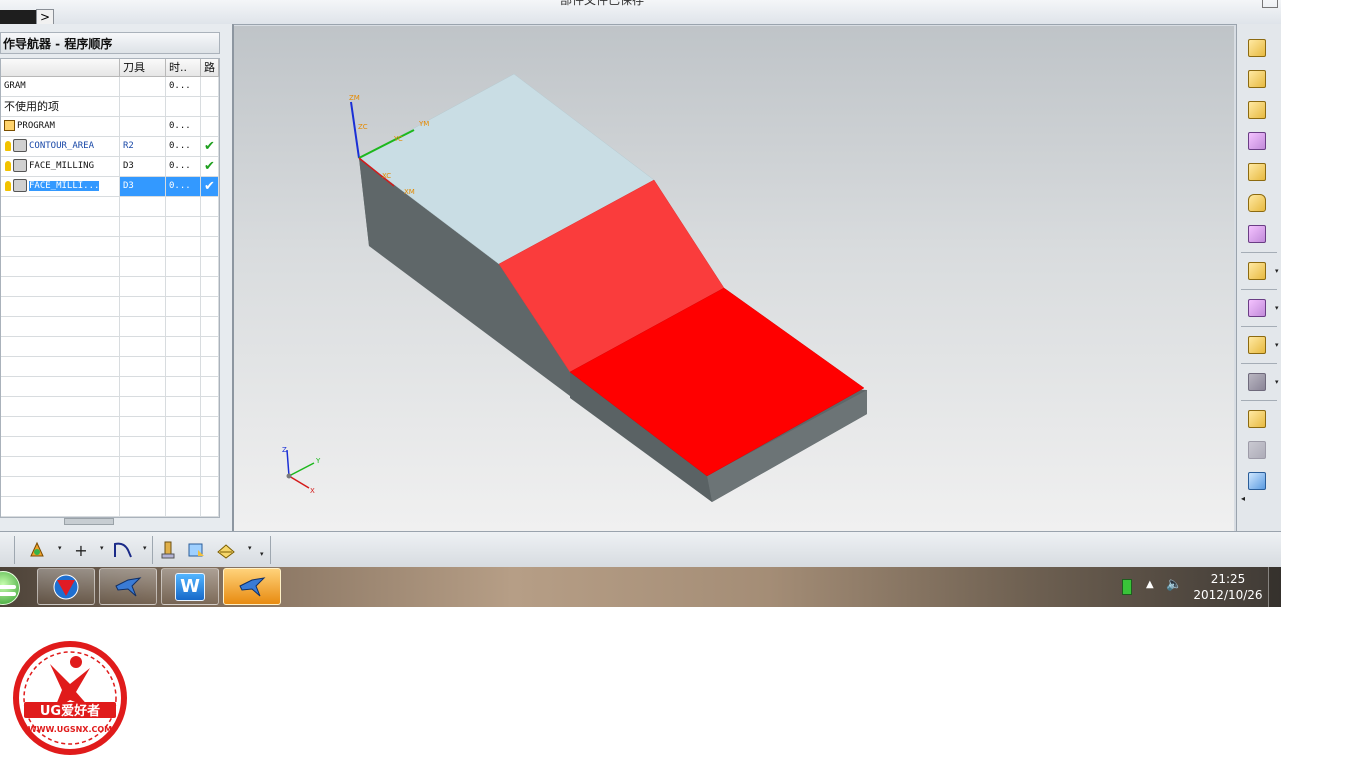 The height and width of the screenshot is (768, 1366). I want to click on wcs-rotate-icon, so click(1257, 79).